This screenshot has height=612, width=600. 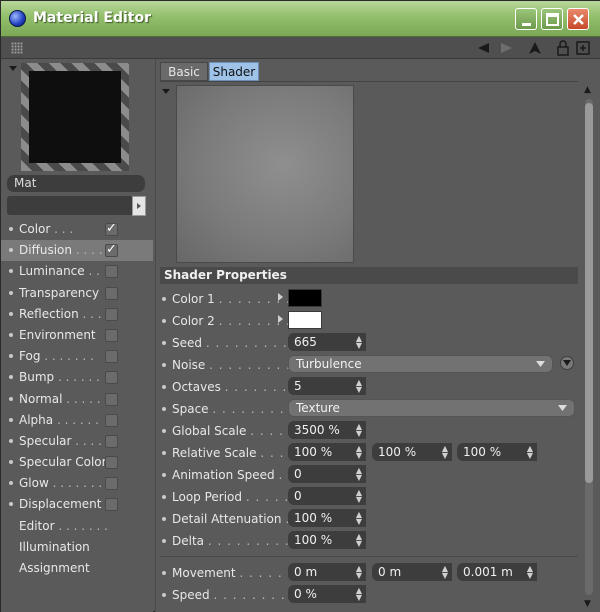 I want to click on channel-item: Assignment, so click(x=77, y=568).